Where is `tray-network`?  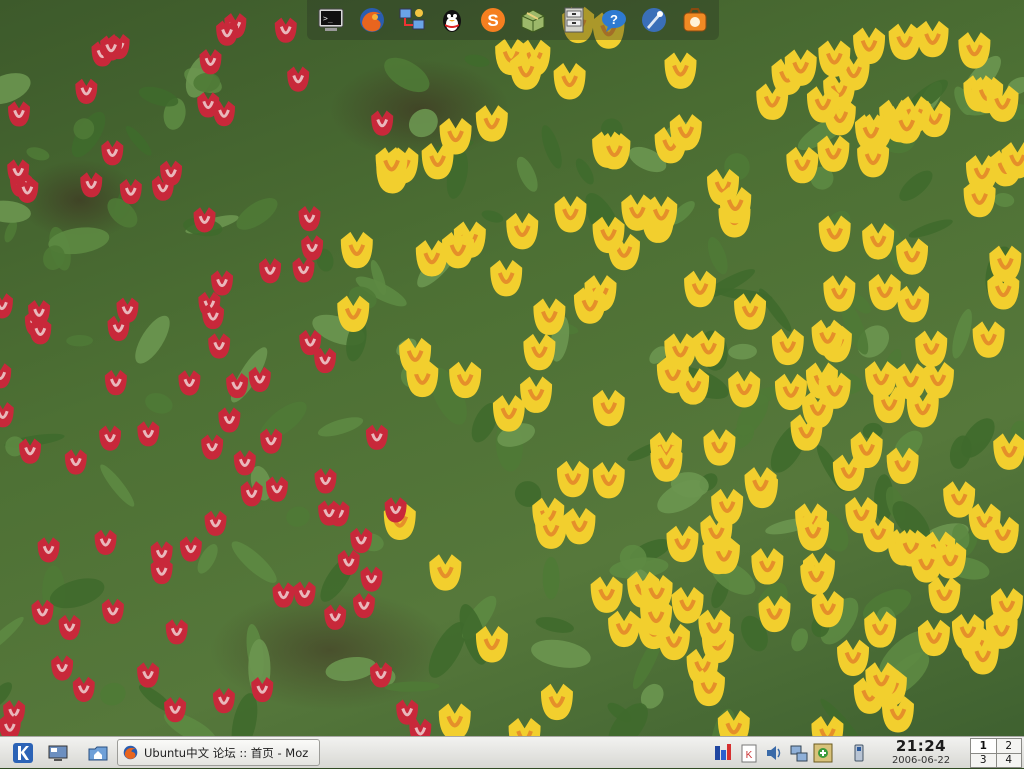
tray-network is located at coordinates (799, 753).